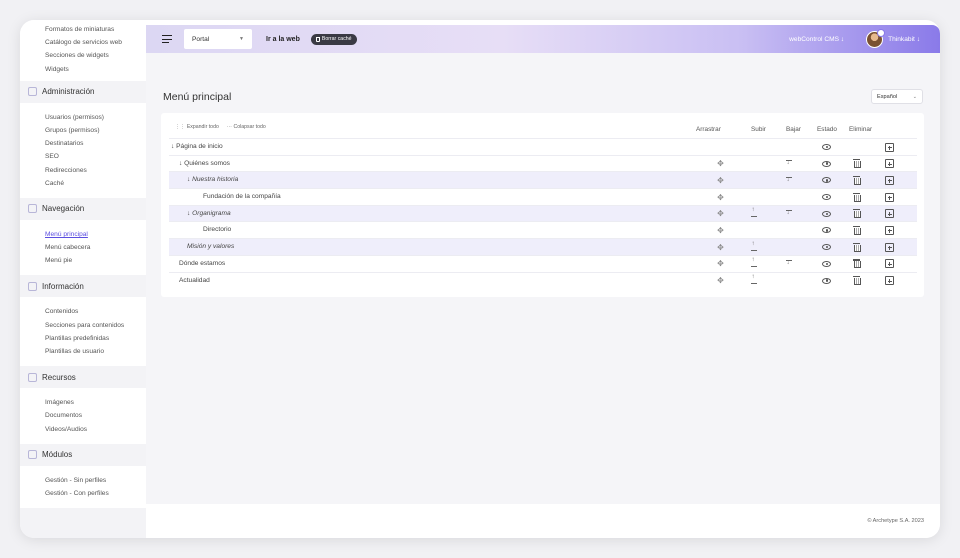 The width and height of the screenshot is (960, 558). What do you see at coordinates (167, 39) in the screenshot?
I see `hamburger-menu-icon` at bounding box center [167, 39].